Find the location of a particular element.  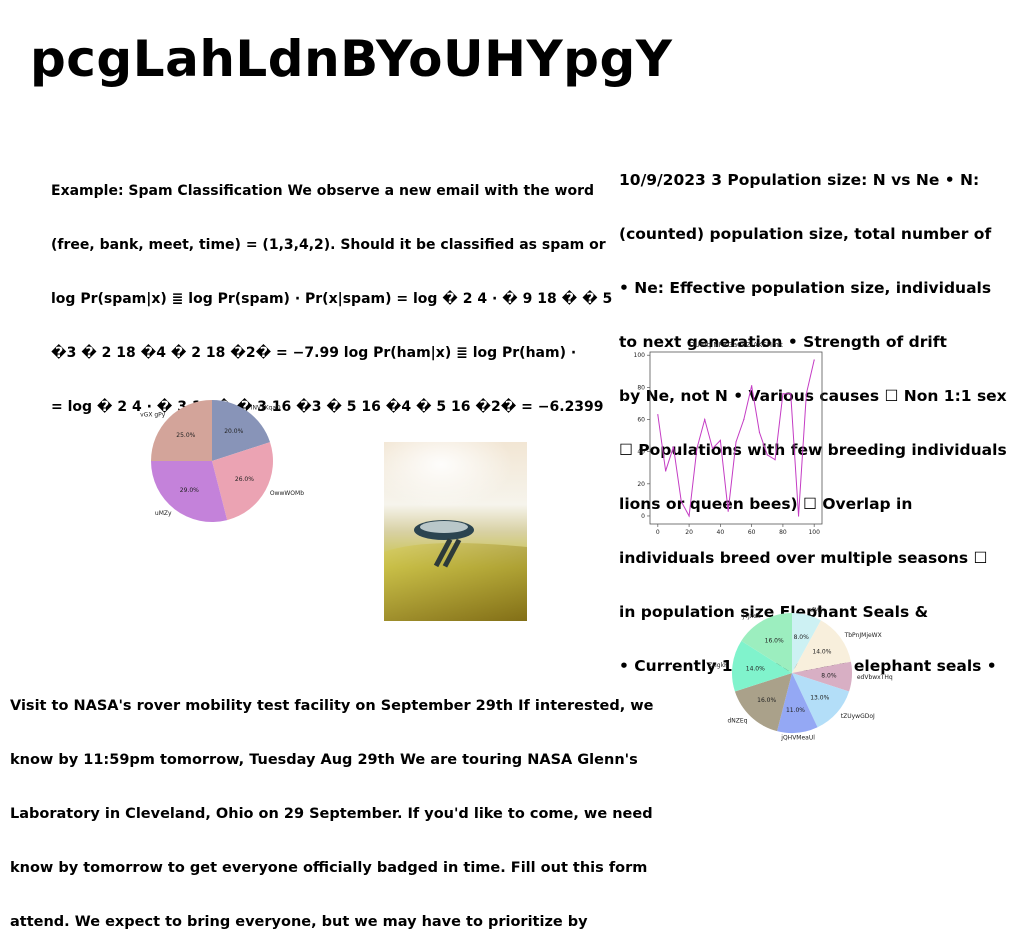

x-tick-label: 0 is located at coordinates (658, 532).